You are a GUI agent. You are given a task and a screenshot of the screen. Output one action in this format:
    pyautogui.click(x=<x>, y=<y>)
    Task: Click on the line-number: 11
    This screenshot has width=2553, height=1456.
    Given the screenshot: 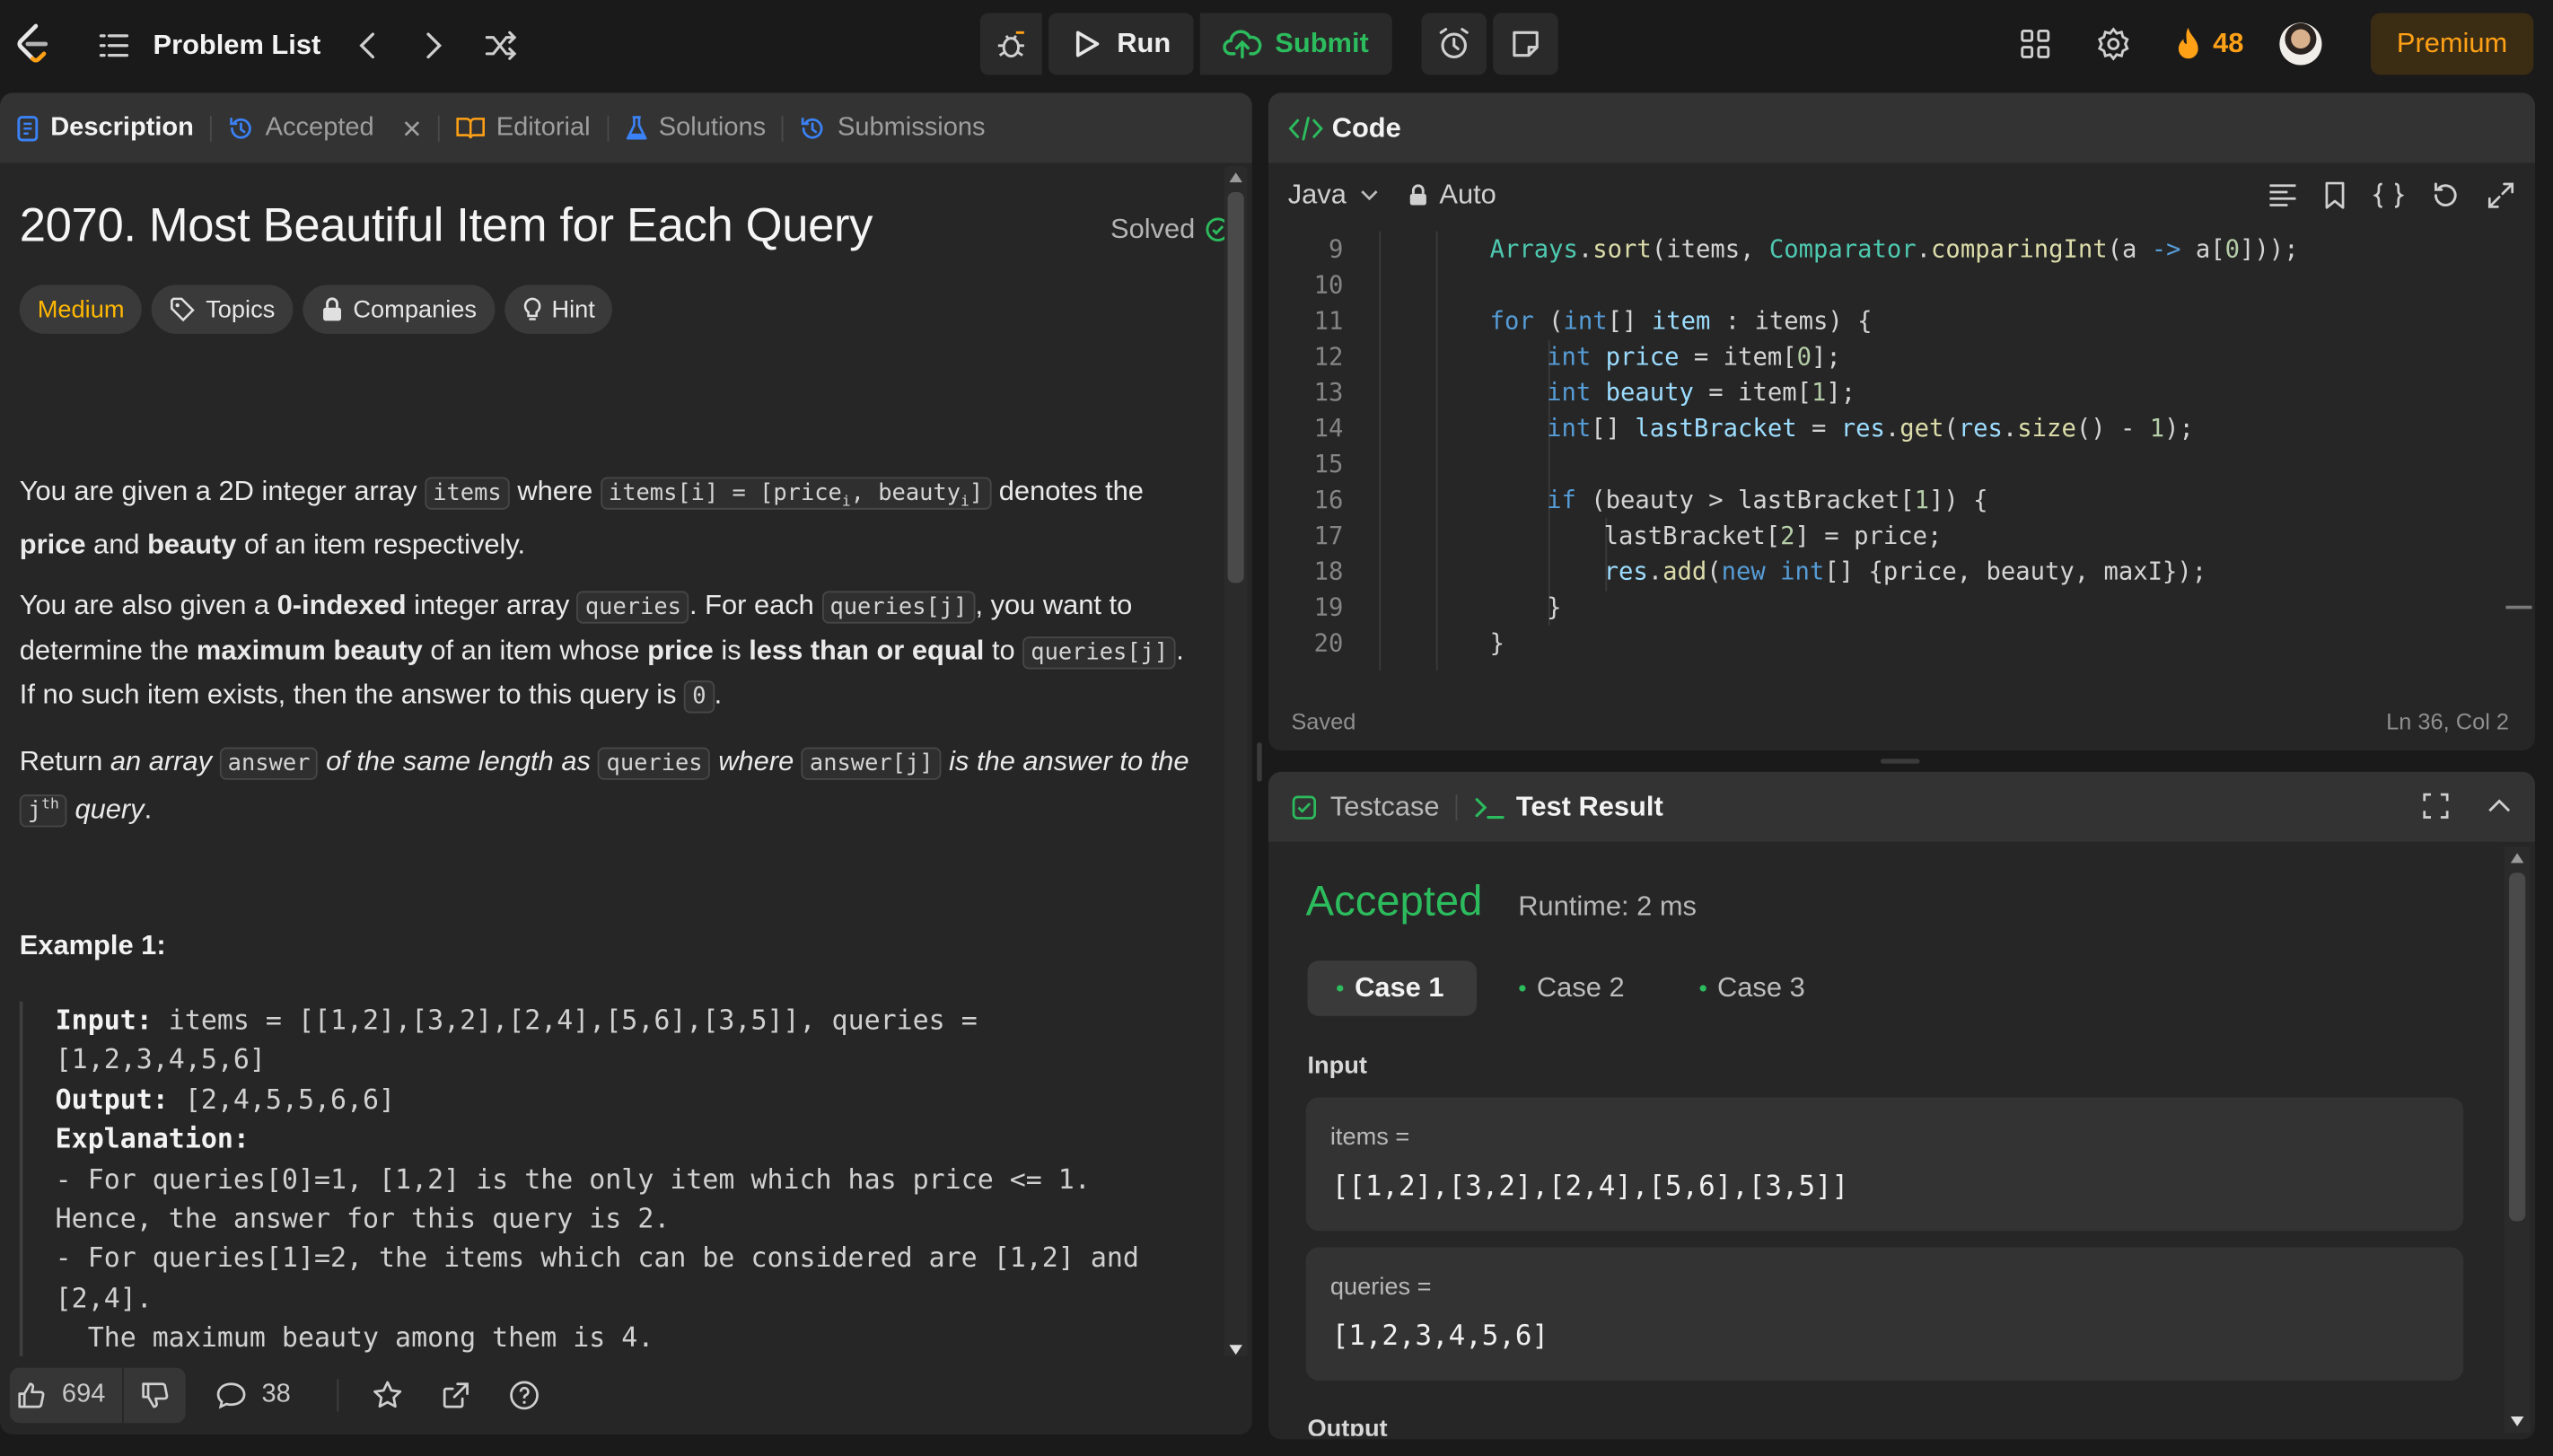 What is the action you would take?
    pyautogui.click(x=1329, y=321)
    